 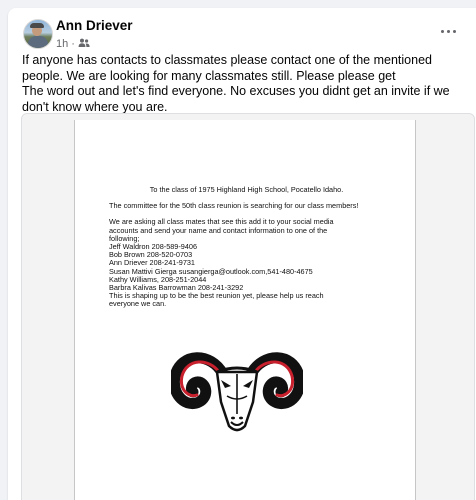 I want to click on friends-icon, so click(x=84, y=43).